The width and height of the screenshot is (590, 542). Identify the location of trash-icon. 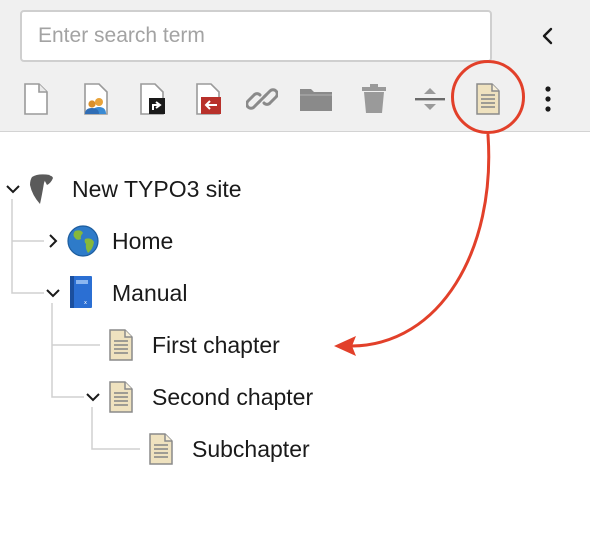
(374, 98).